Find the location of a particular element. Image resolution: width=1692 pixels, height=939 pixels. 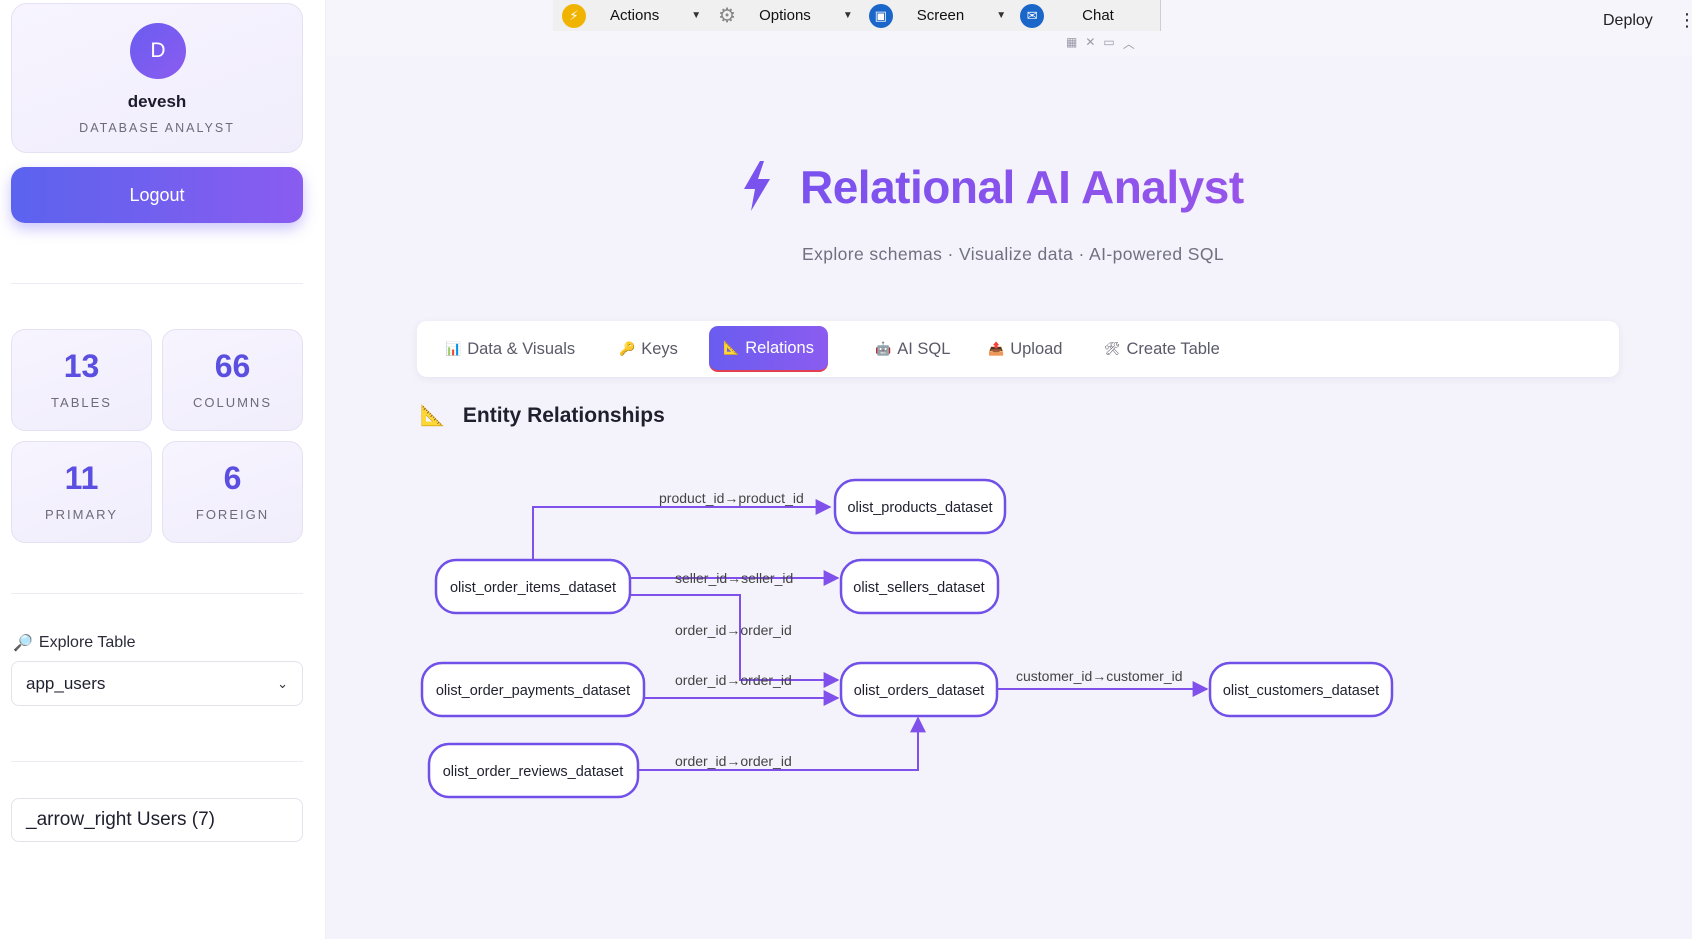

section-title: Entity Relationships is located at coordinates (563, 415).